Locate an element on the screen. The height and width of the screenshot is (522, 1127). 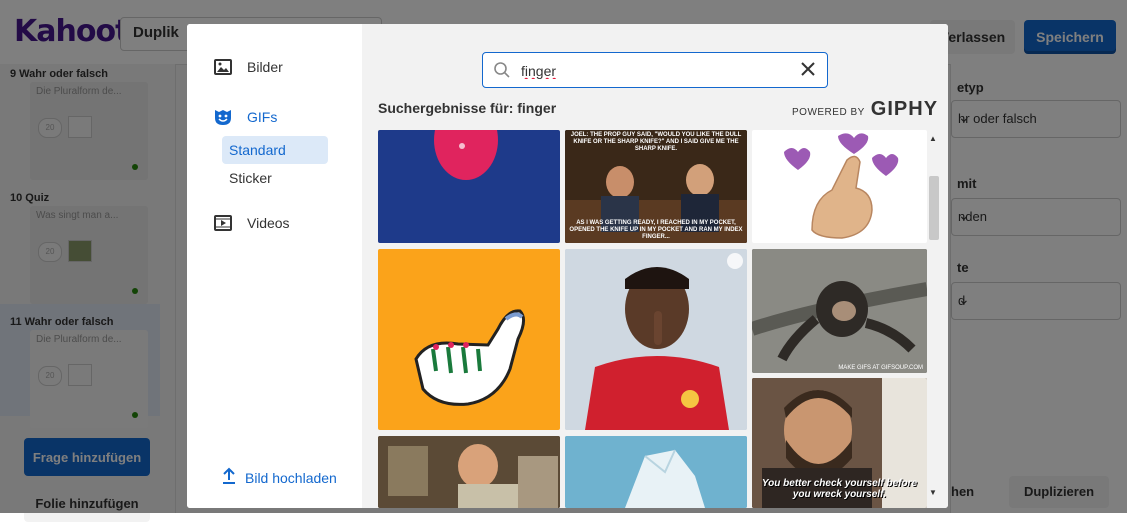
results-heading: Suchergebnisse für: finger is located at coordinates (467, 108).